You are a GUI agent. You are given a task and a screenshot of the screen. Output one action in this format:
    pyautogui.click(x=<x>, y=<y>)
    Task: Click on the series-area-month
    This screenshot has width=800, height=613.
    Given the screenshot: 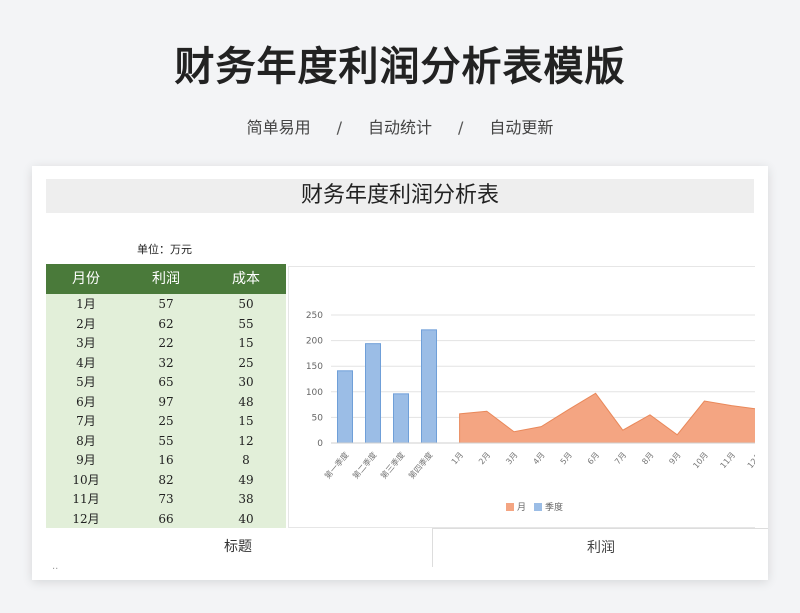 What is the action you would take?
    pyautogui.click(x=609, y=418)
    